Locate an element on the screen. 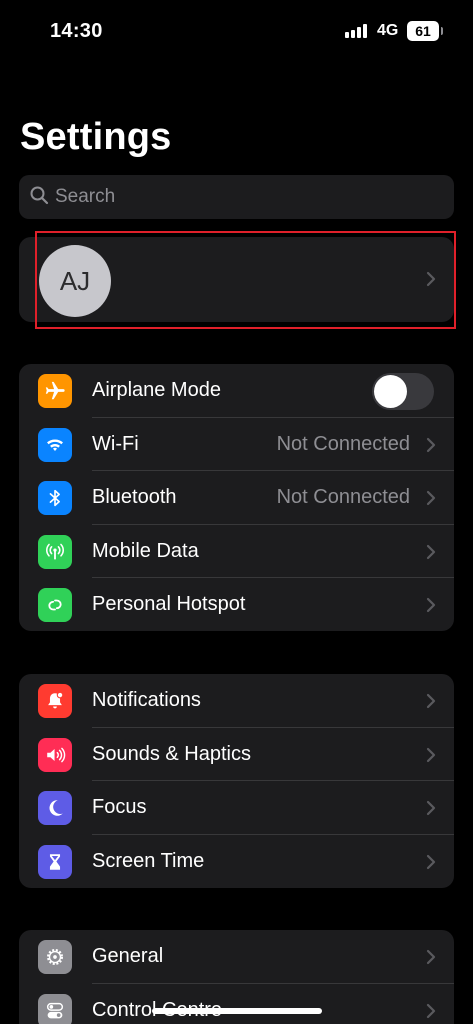 This screenshot has width=473, height=1024. notifications-row: Notifications is located at coordinates (236, 701).